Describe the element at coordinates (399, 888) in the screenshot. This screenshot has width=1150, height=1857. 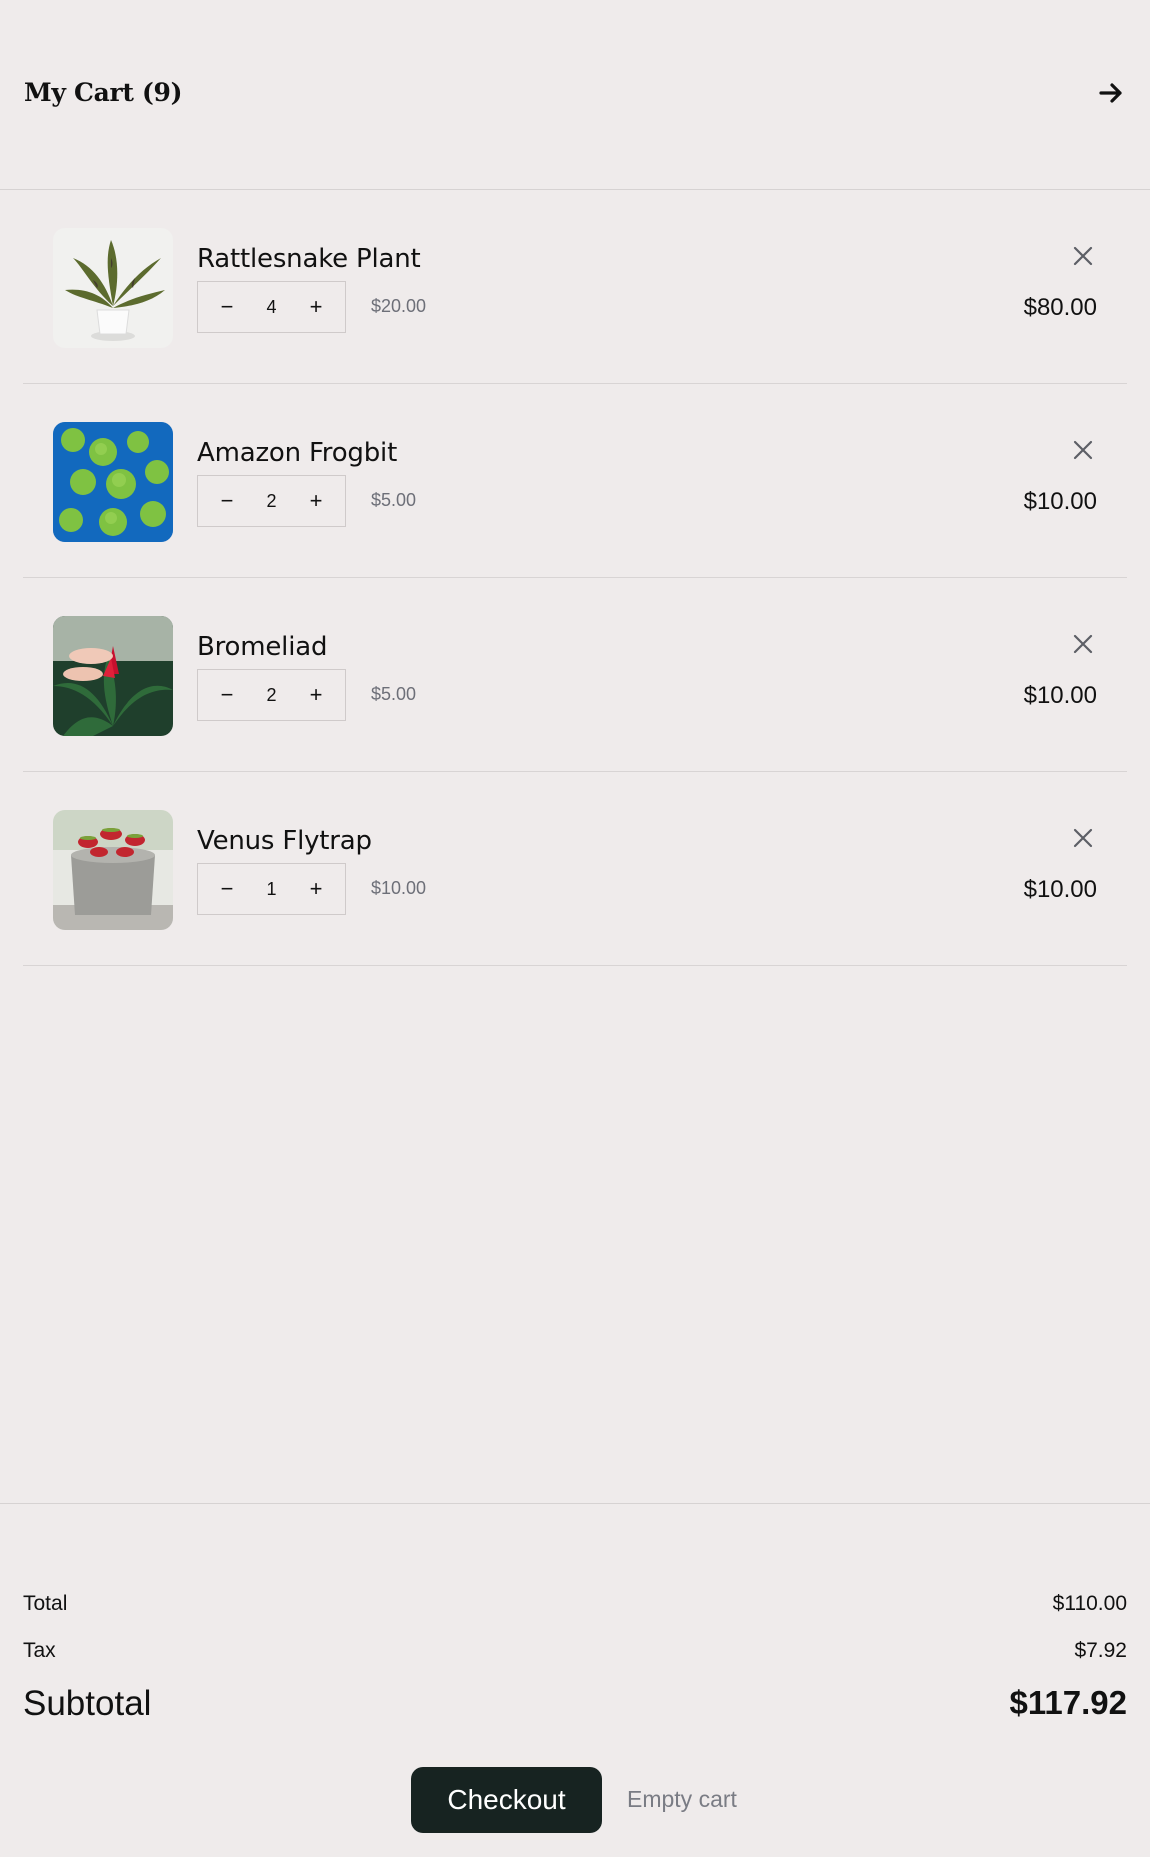
I see `unit-price: $10.00` at that location.